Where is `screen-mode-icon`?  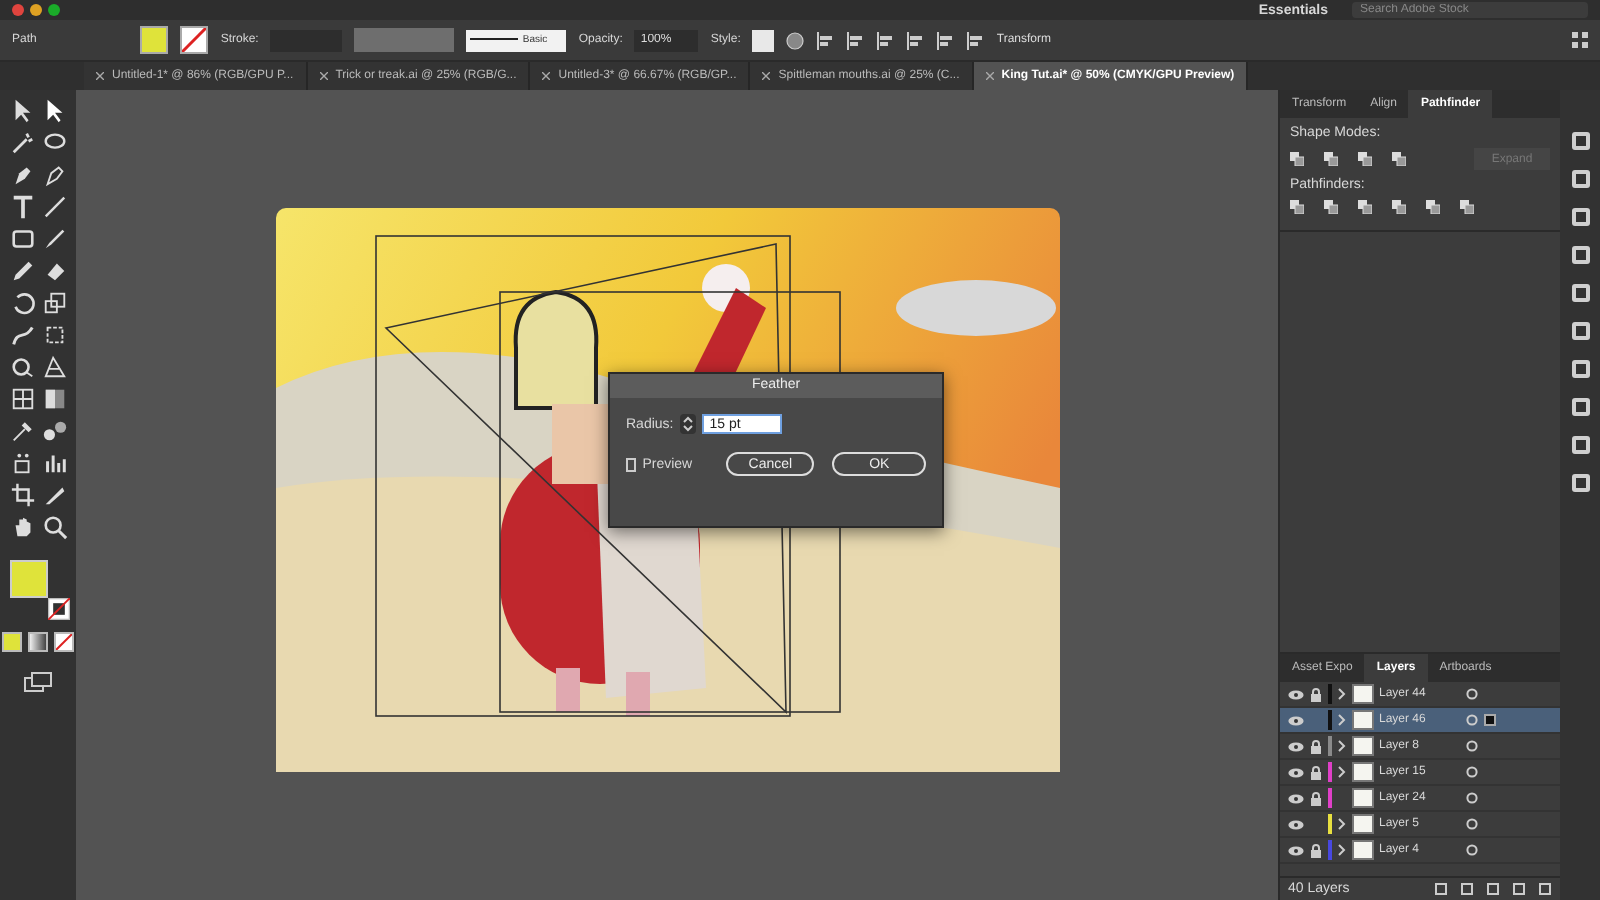
screen-mode-icon is located at coordinates (38, 682).